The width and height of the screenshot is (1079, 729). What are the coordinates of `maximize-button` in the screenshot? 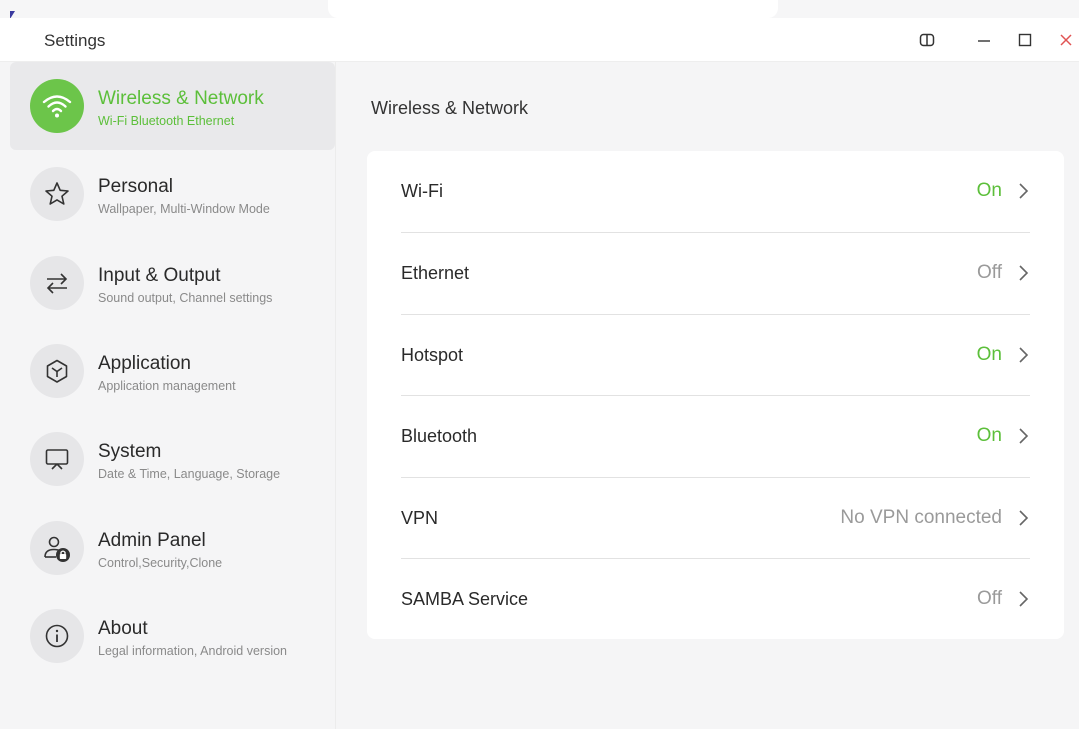 It's located at (1025, 40).